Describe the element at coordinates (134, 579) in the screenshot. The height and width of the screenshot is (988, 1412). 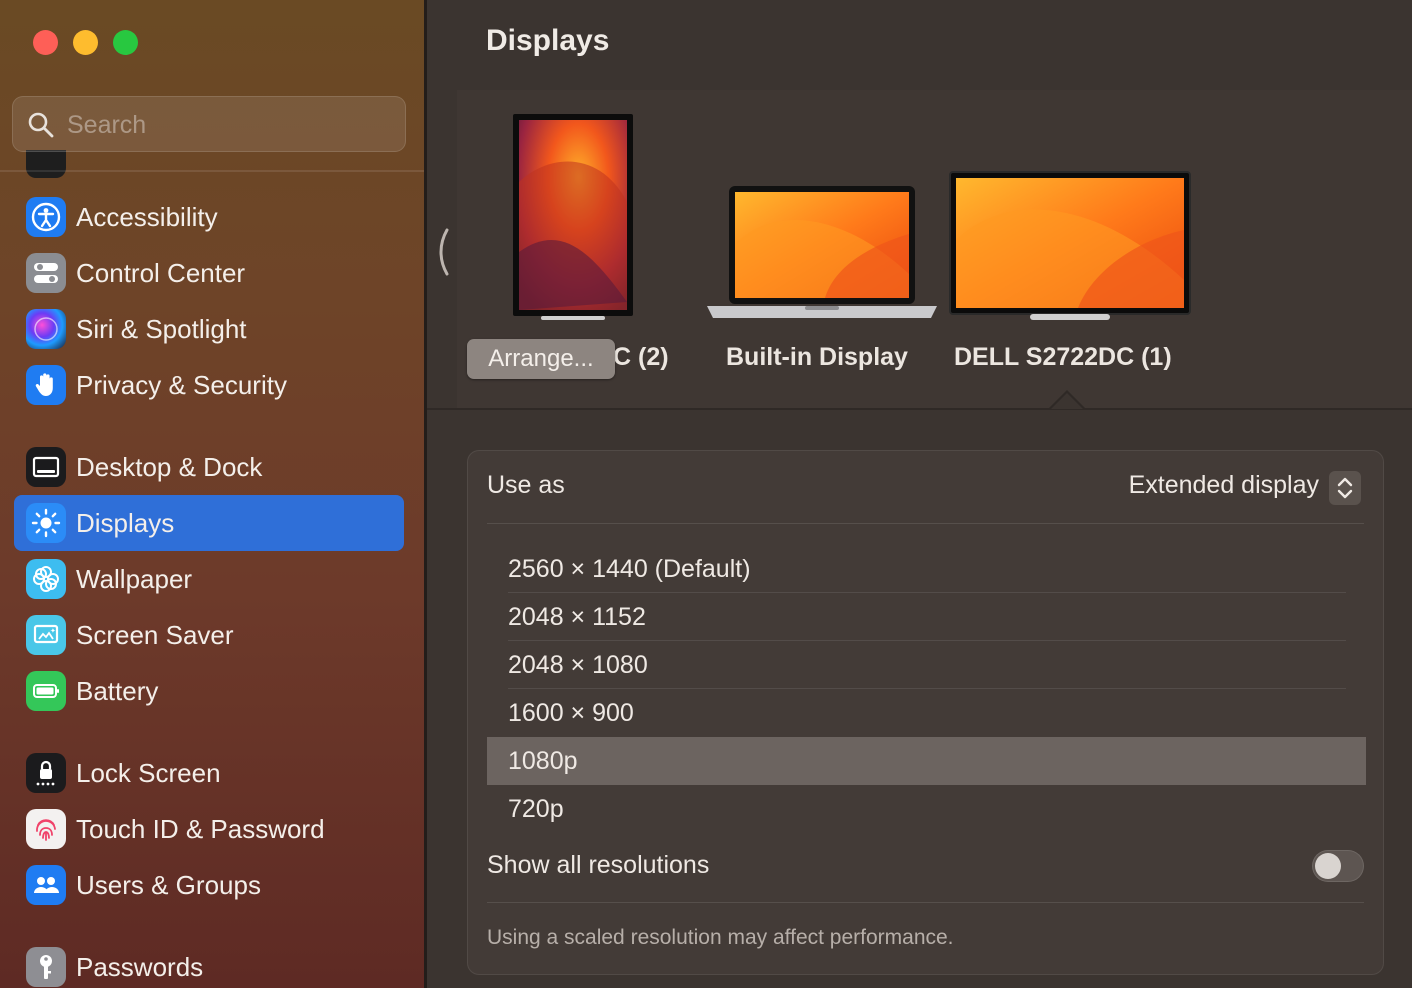
I see `sidebar-item-label: Wallpaper` at that location.